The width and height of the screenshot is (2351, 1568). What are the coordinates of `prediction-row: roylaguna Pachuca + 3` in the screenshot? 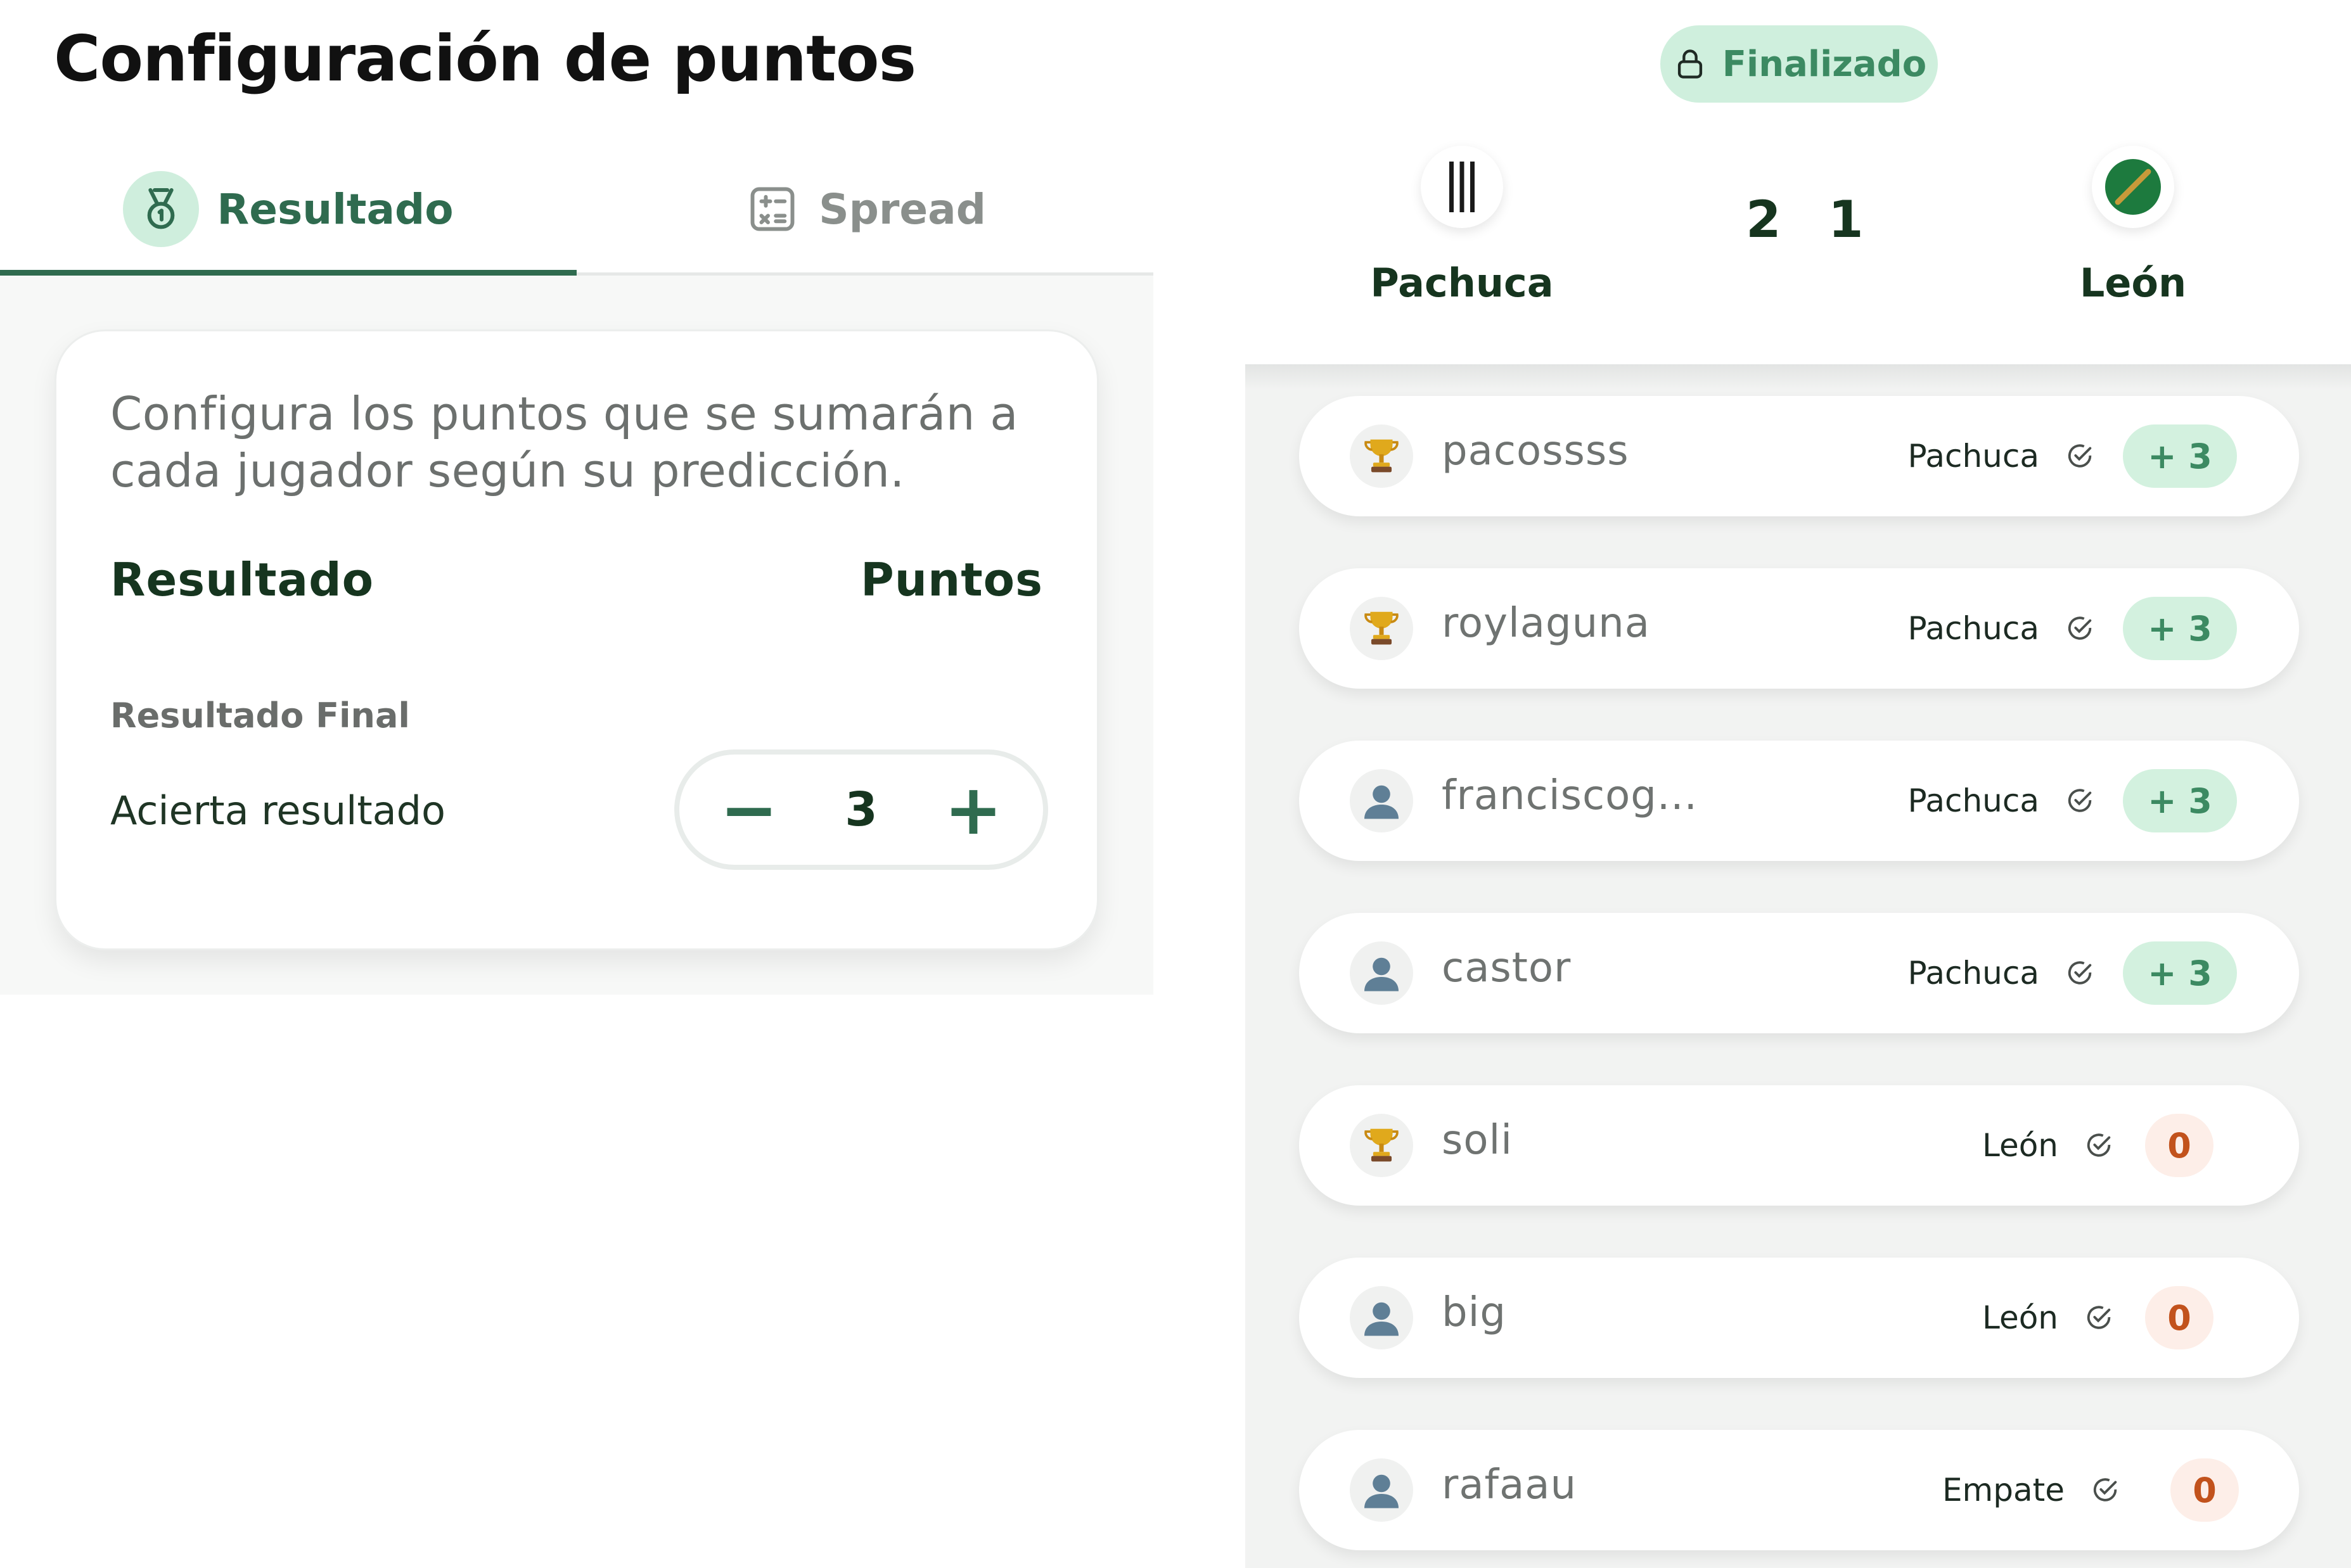 It's located at (1799, 628).